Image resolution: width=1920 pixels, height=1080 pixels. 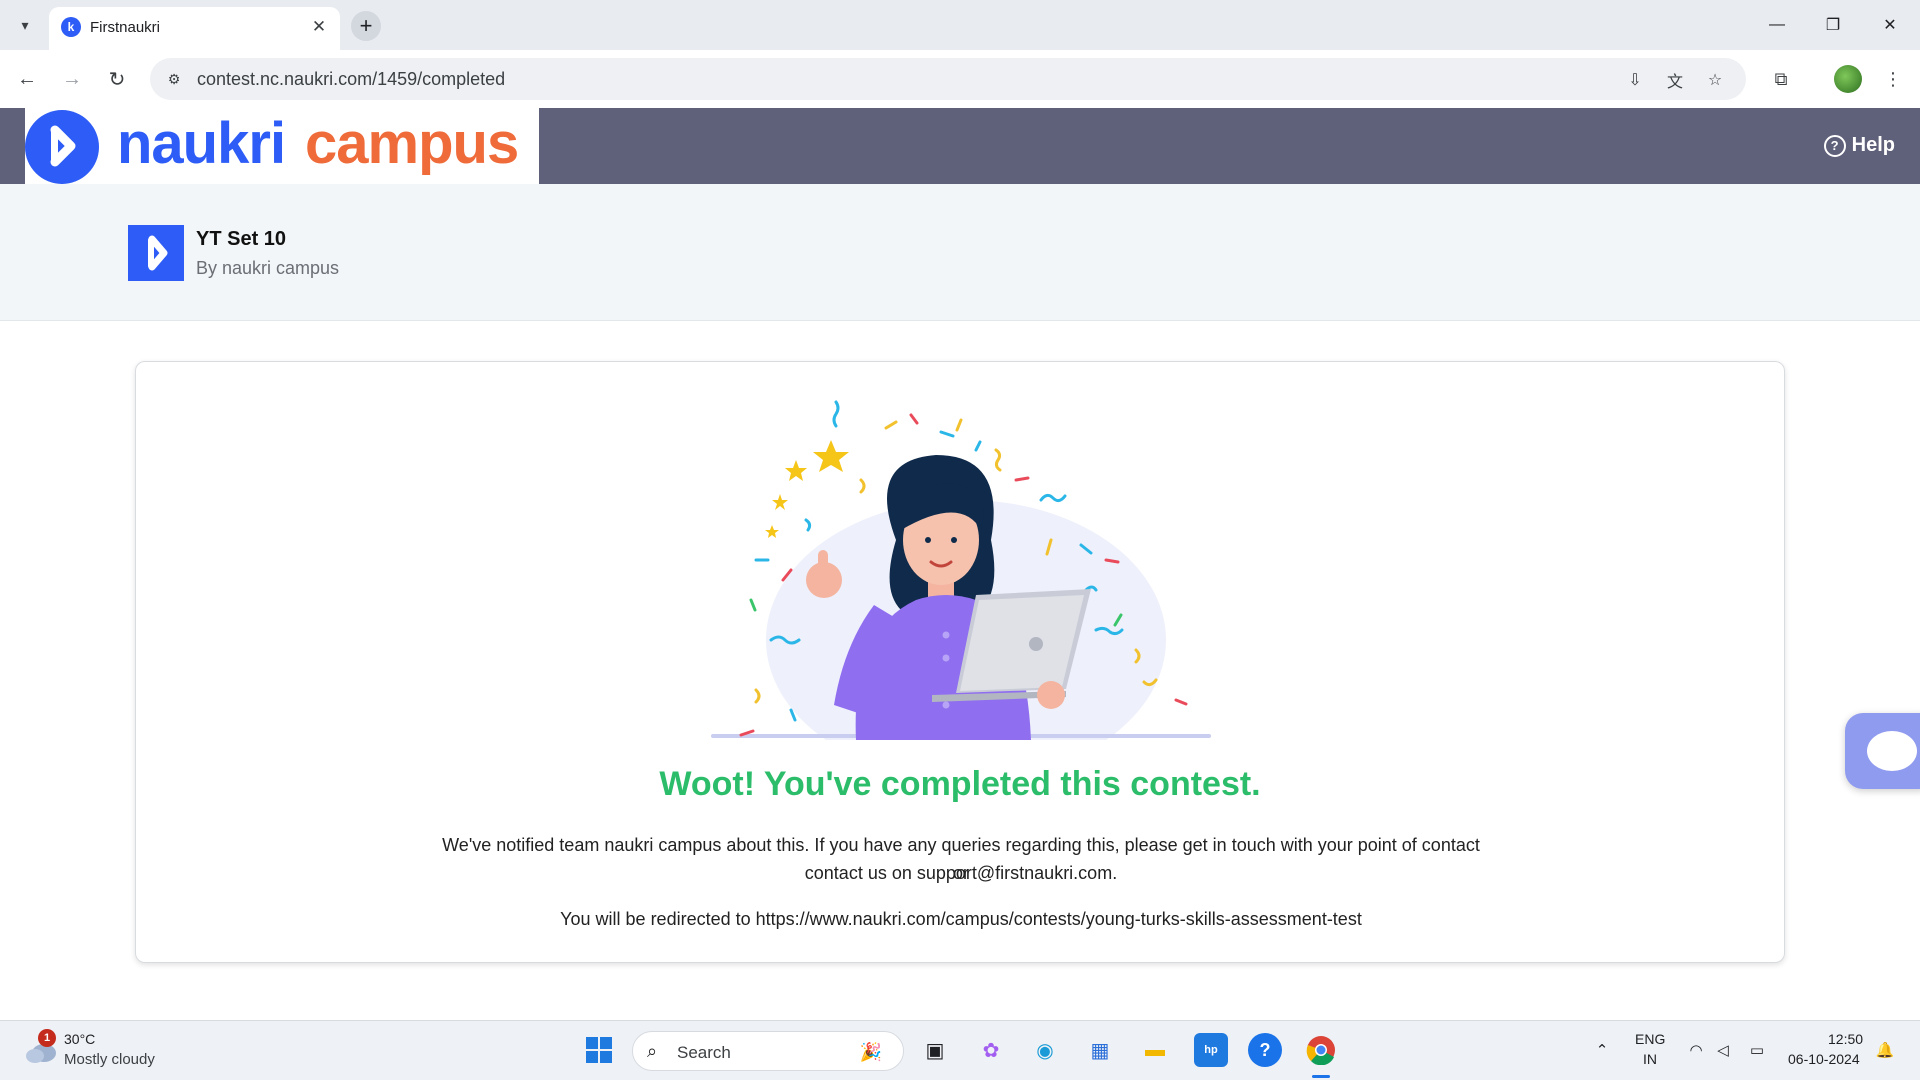 I want to click on contest-logo-icon, so click(x=156, y=253).